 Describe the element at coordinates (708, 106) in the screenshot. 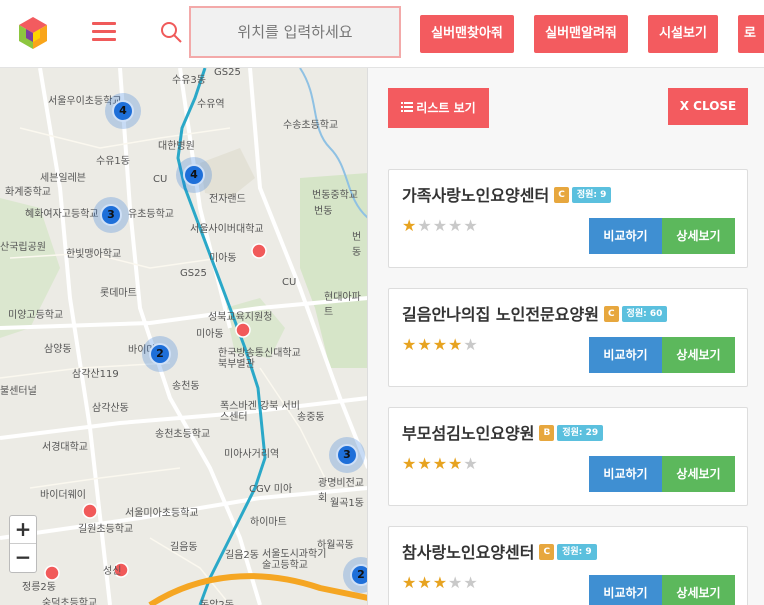

I see `close-panel-button: X CLOSE` at that location.